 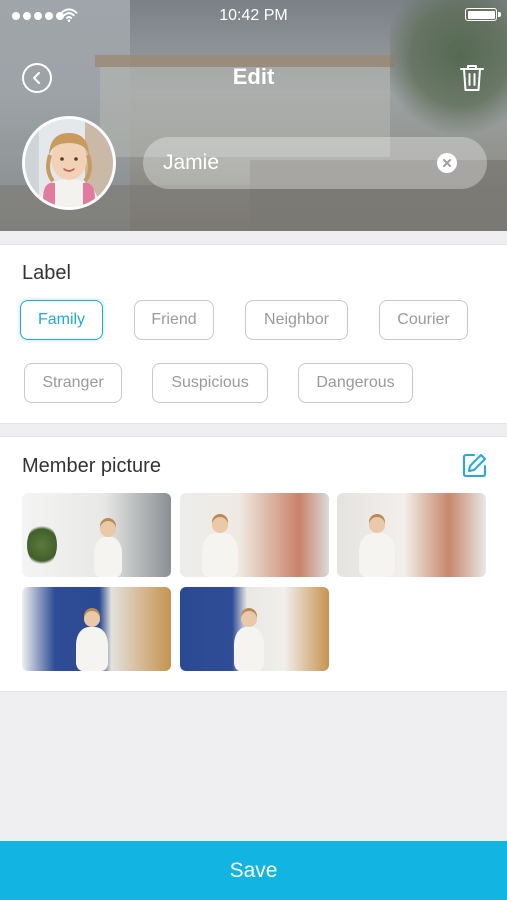 I want to click on status-bar: 10:42 PM, so click(x=253, y=16).